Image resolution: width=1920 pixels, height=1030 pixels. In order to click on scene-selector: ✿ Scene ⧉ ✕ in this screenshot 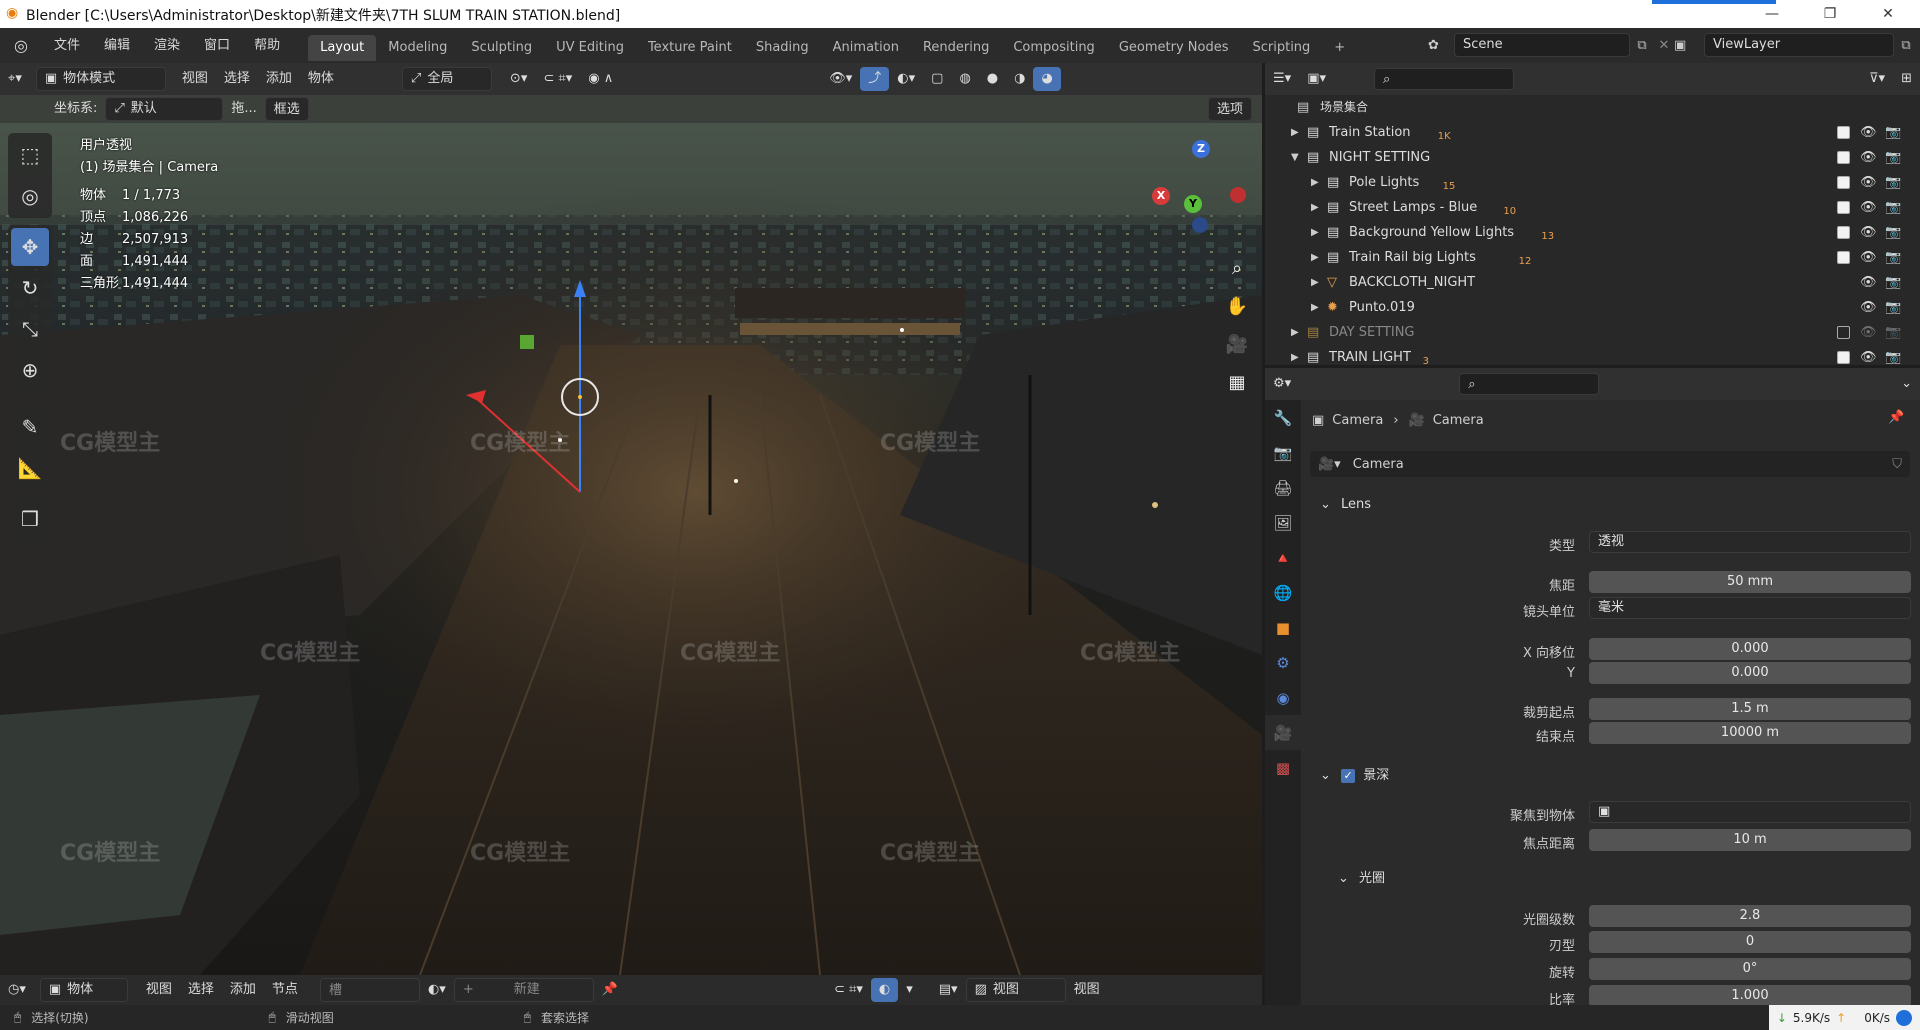, I will do `click(1551, 45)`.